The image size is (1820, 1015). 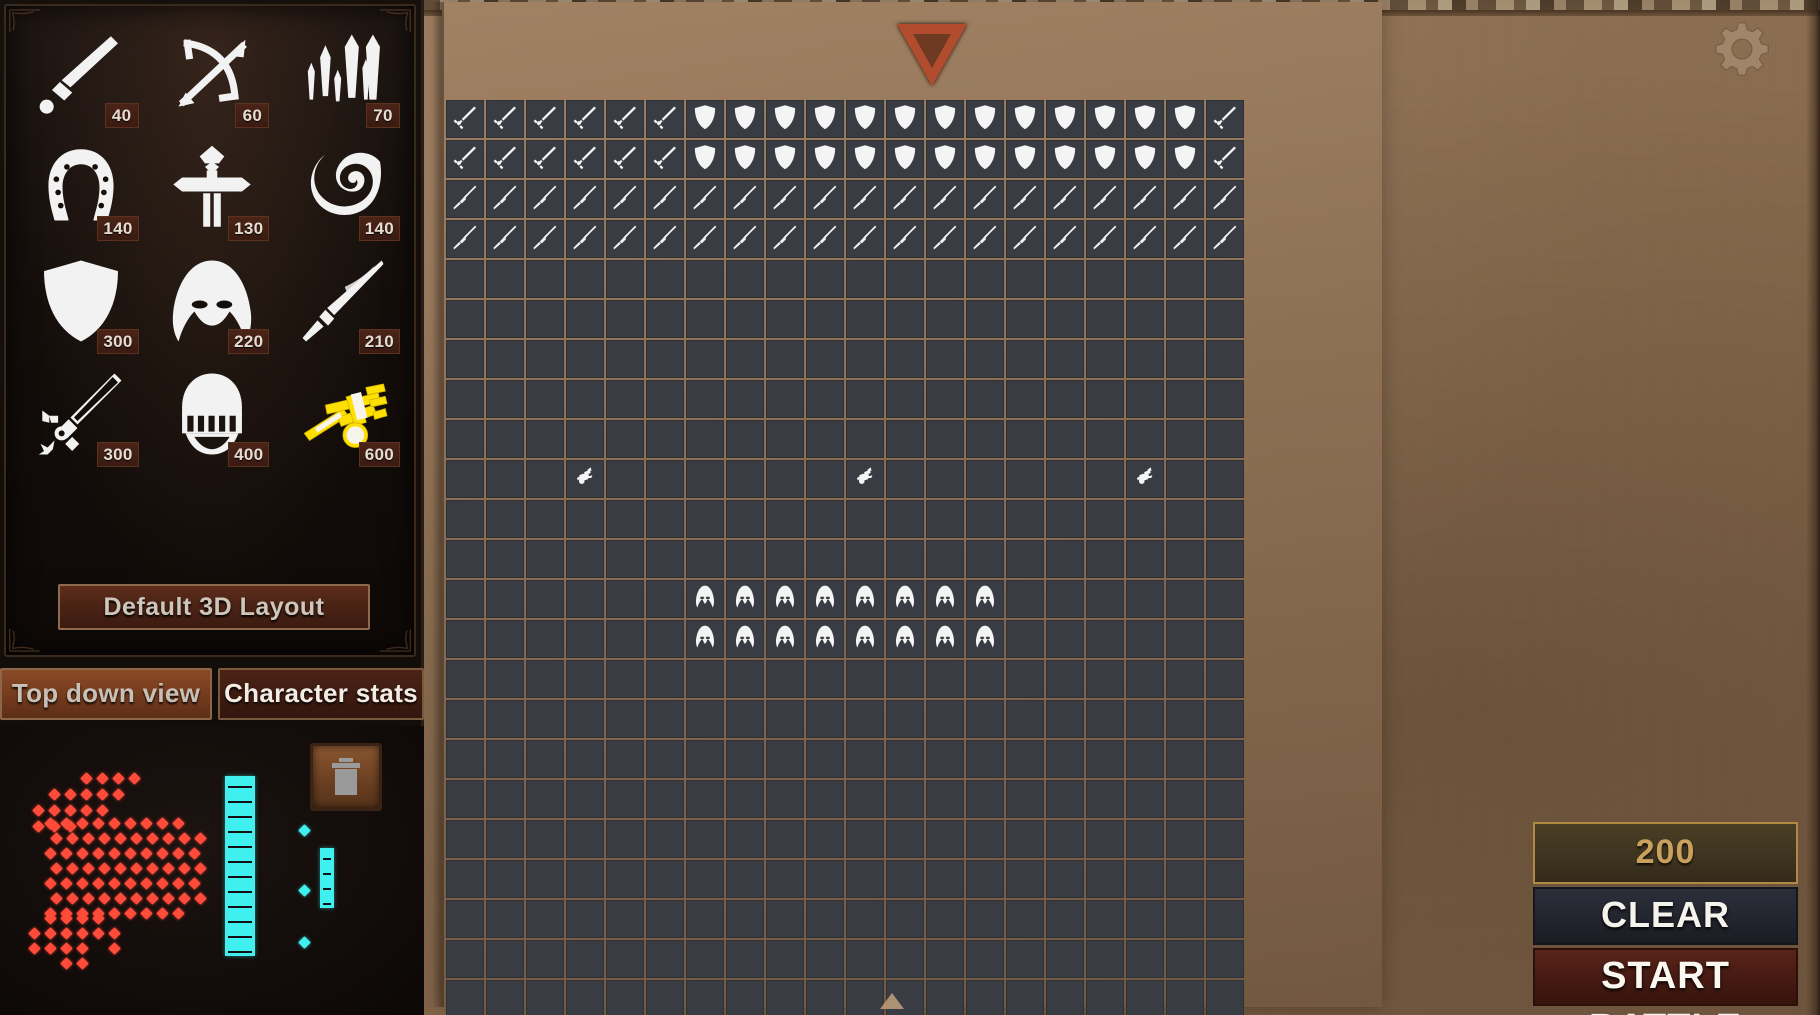 What do you see at coordinates (1665, 981) in the screenshot?
I see `start-battle-button: START BATTLE` at bounding box center [1665, 981].